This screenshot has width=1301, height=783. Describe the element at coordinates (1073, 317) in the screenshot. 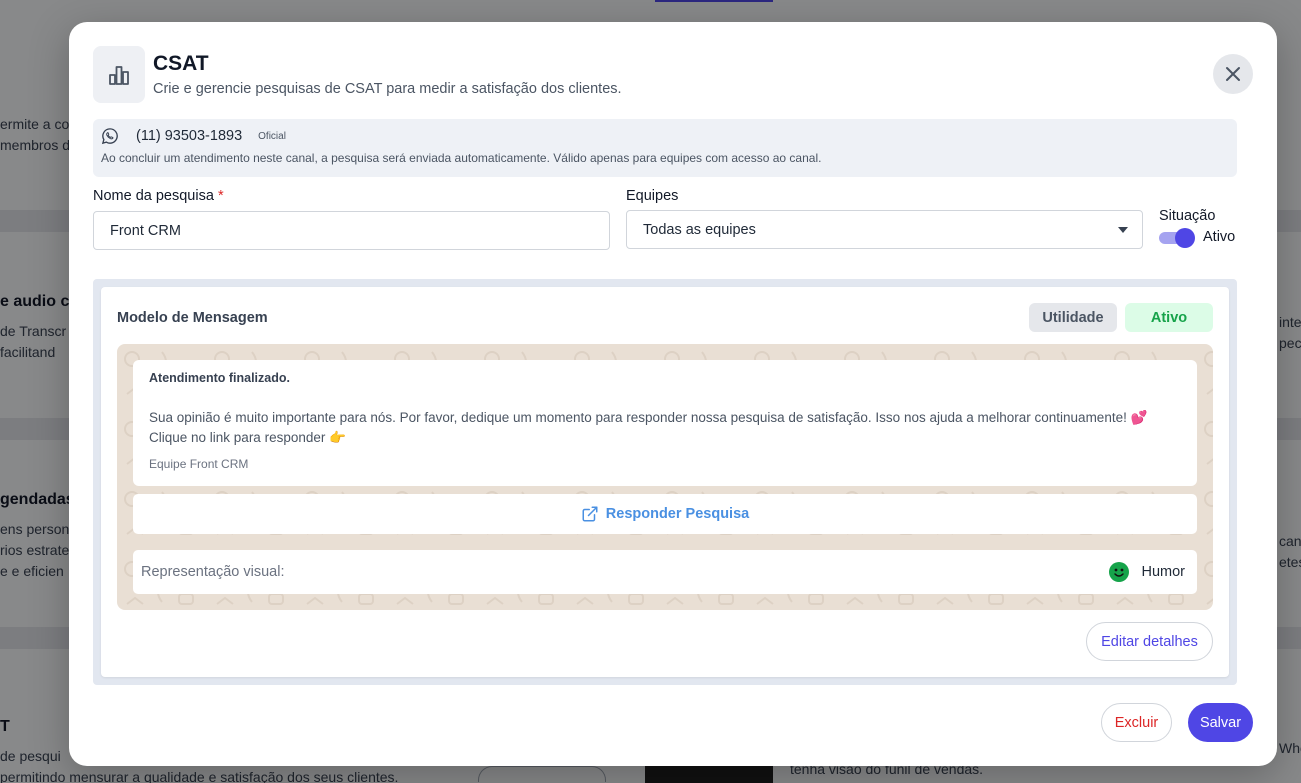

I see `category-badge: Utilidade` at that location.